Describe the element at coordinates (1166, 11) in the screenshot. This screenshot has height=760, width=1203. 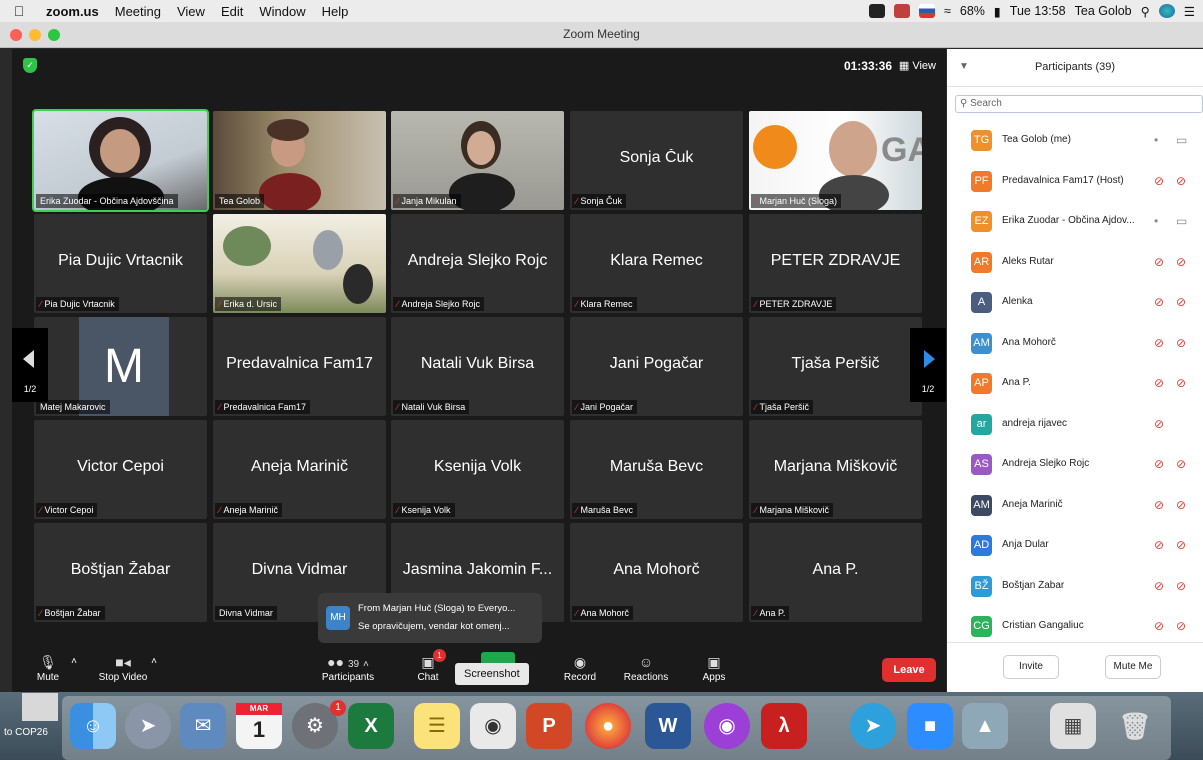
I see `siri-icon` at that location.